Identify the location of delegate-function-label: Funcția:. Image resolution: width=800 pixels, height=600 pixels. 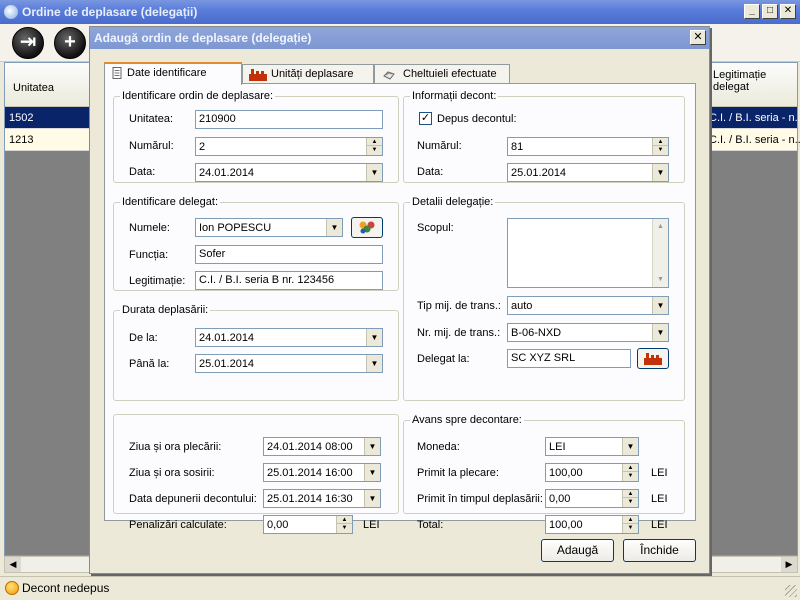
(149, 255).